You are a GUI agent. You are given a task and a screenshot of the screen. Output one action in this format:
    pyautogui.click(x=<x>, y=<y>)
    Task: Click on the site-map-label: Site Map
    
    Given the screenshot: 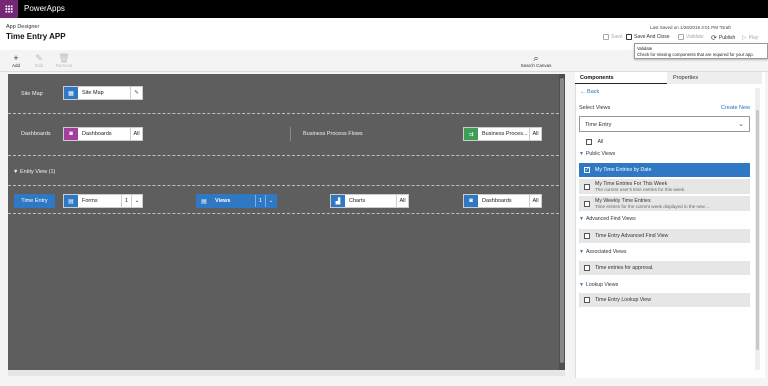 What is the action you would take?
    pyautogui.click(x=32, y=94)
    